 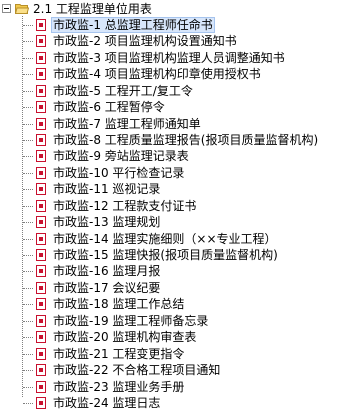 What do you see at coordinates (119, 353) in the screenshot?
I see `tree-item-label: 市政监-21 工程变更指令` at bounding box center [119, 353].